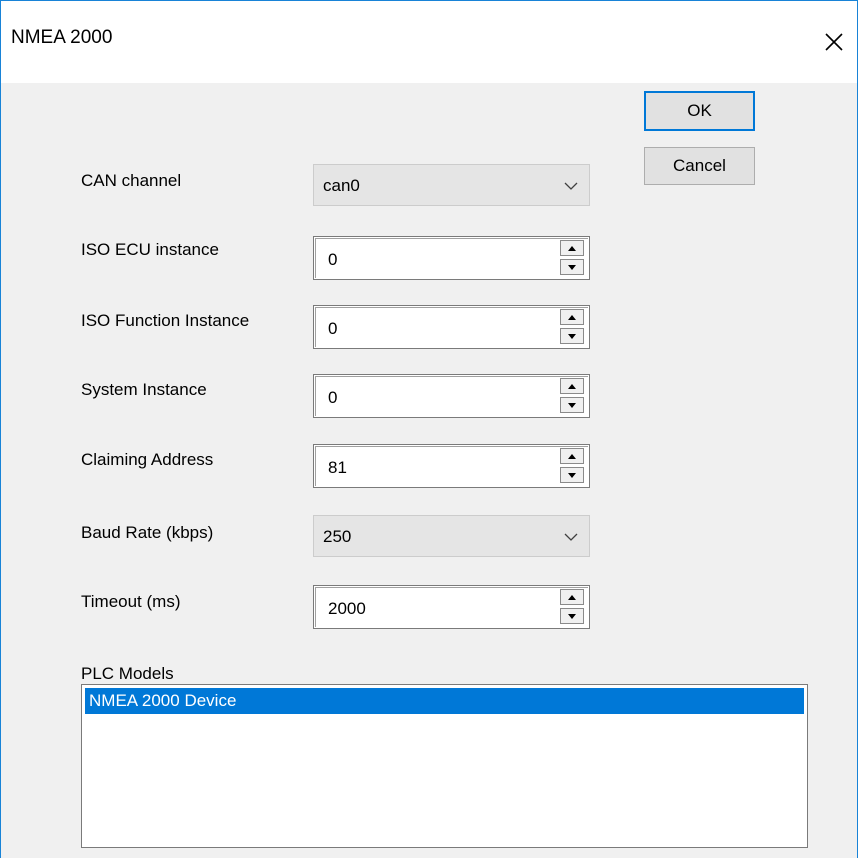  I want to click on iso-ecu-instance-label: ISO ECU instance, so click(150, 249).